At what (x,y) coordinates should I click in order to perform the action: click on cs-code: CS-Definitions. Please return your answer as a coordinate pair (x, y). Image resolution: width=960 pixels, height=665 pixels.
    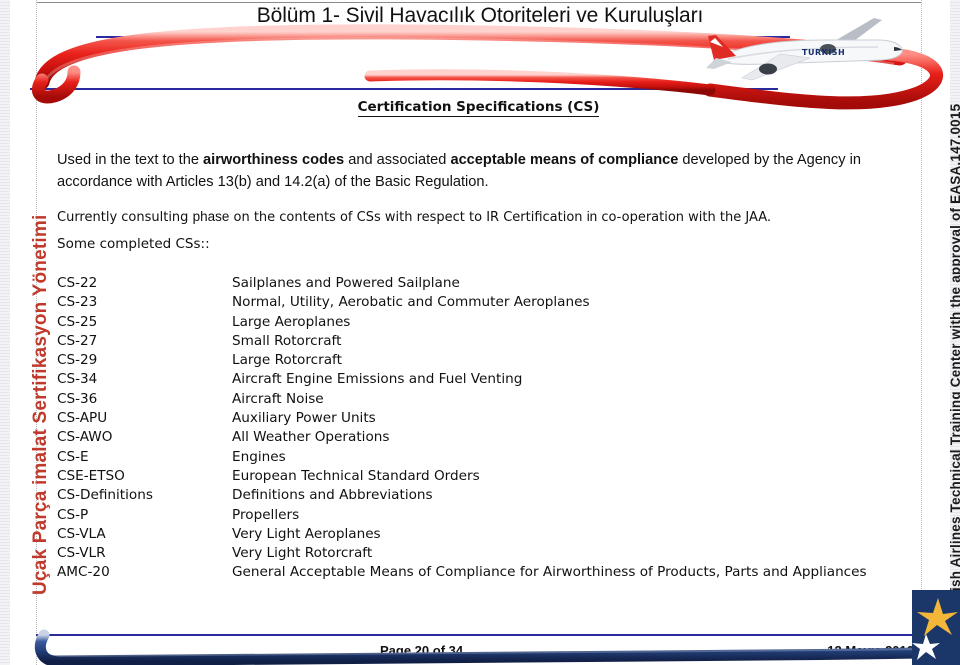
    Looking at the image, I should click on (105, 495).